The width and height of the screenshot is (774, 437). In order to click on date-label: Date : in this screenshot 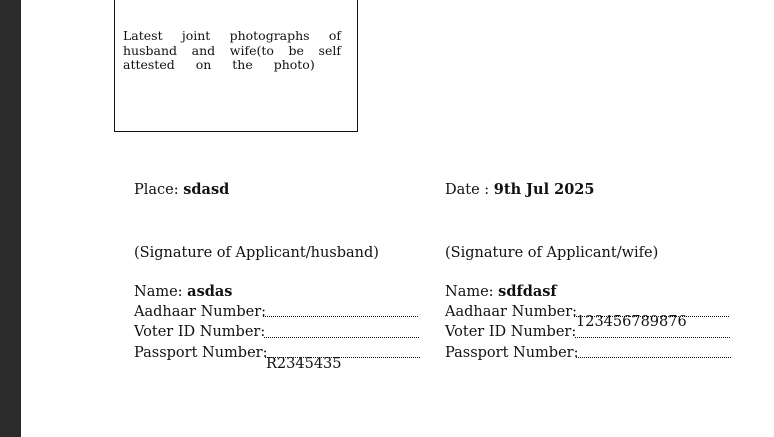, I will do `click(467, 190)`.